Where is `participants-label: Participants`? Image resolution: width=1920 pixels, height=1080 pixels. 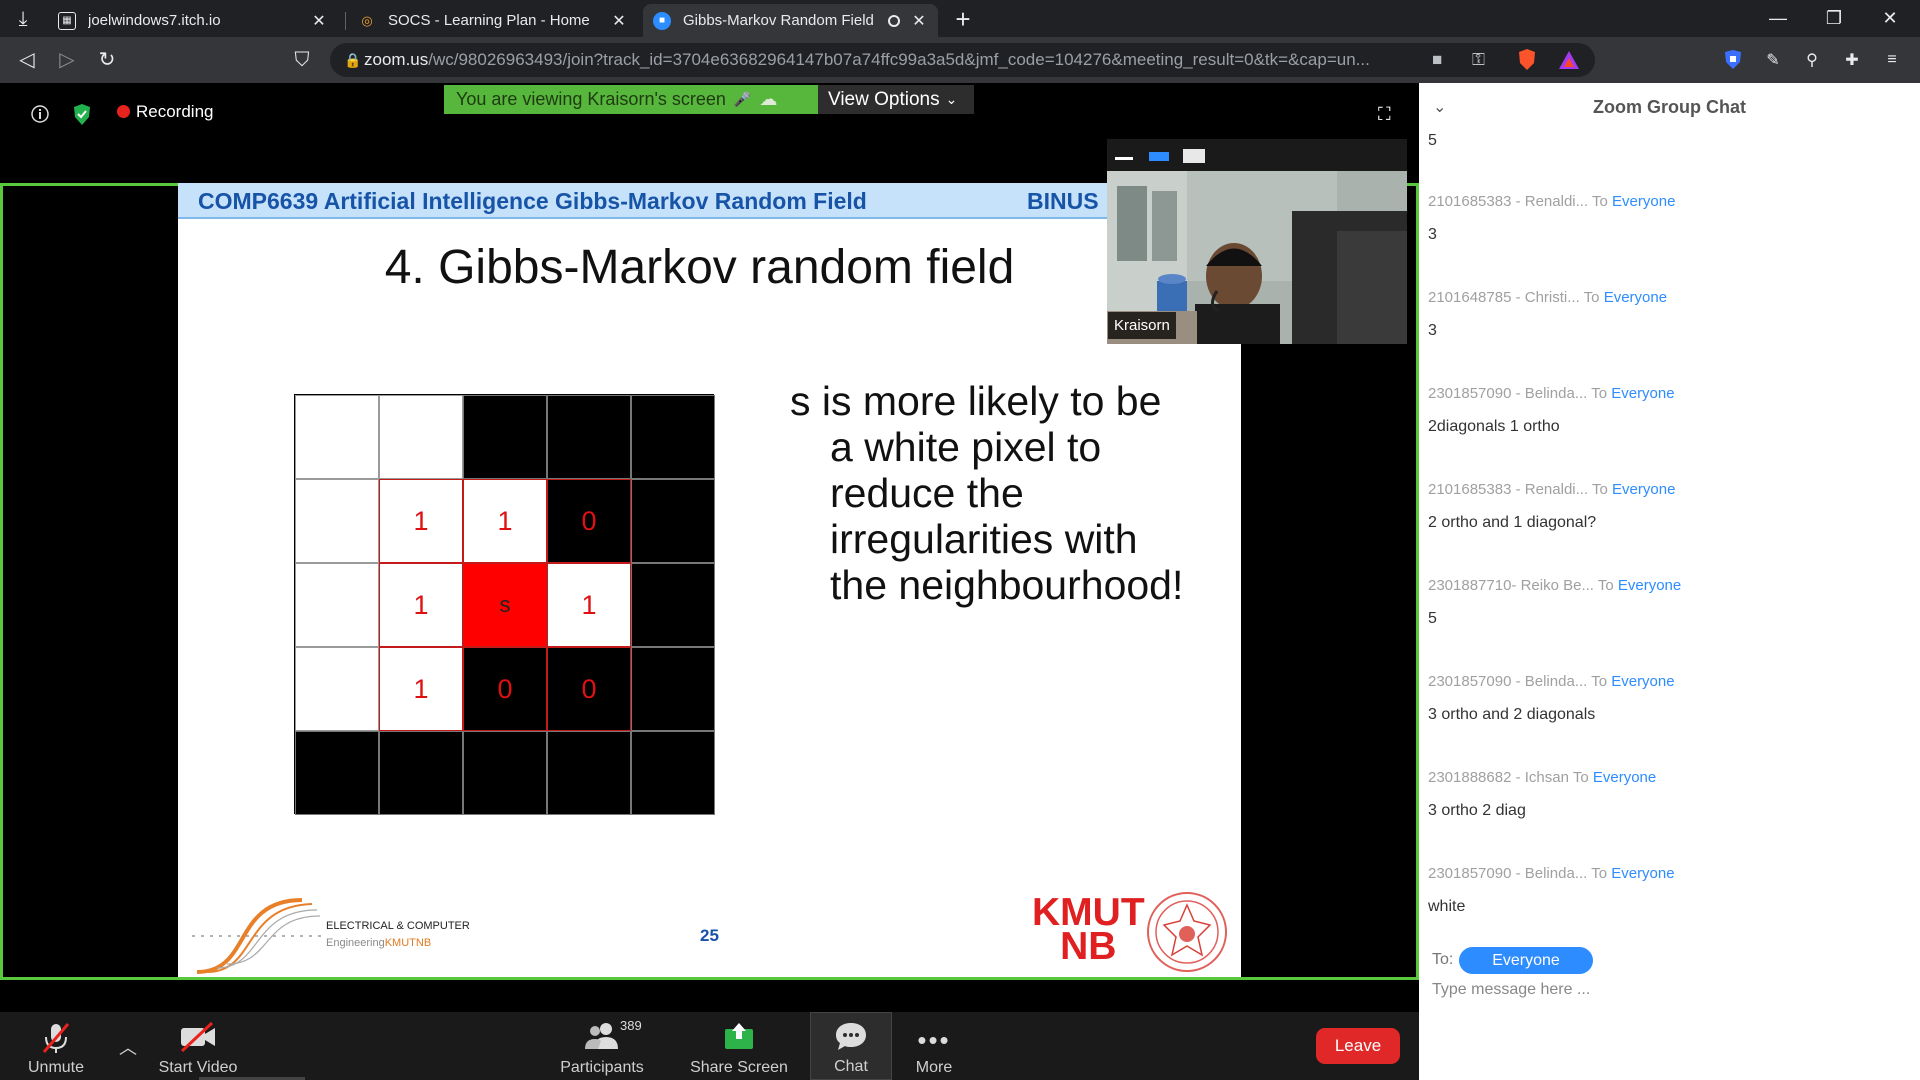
participants-label: Participants is located at coordinates (602, 1067).